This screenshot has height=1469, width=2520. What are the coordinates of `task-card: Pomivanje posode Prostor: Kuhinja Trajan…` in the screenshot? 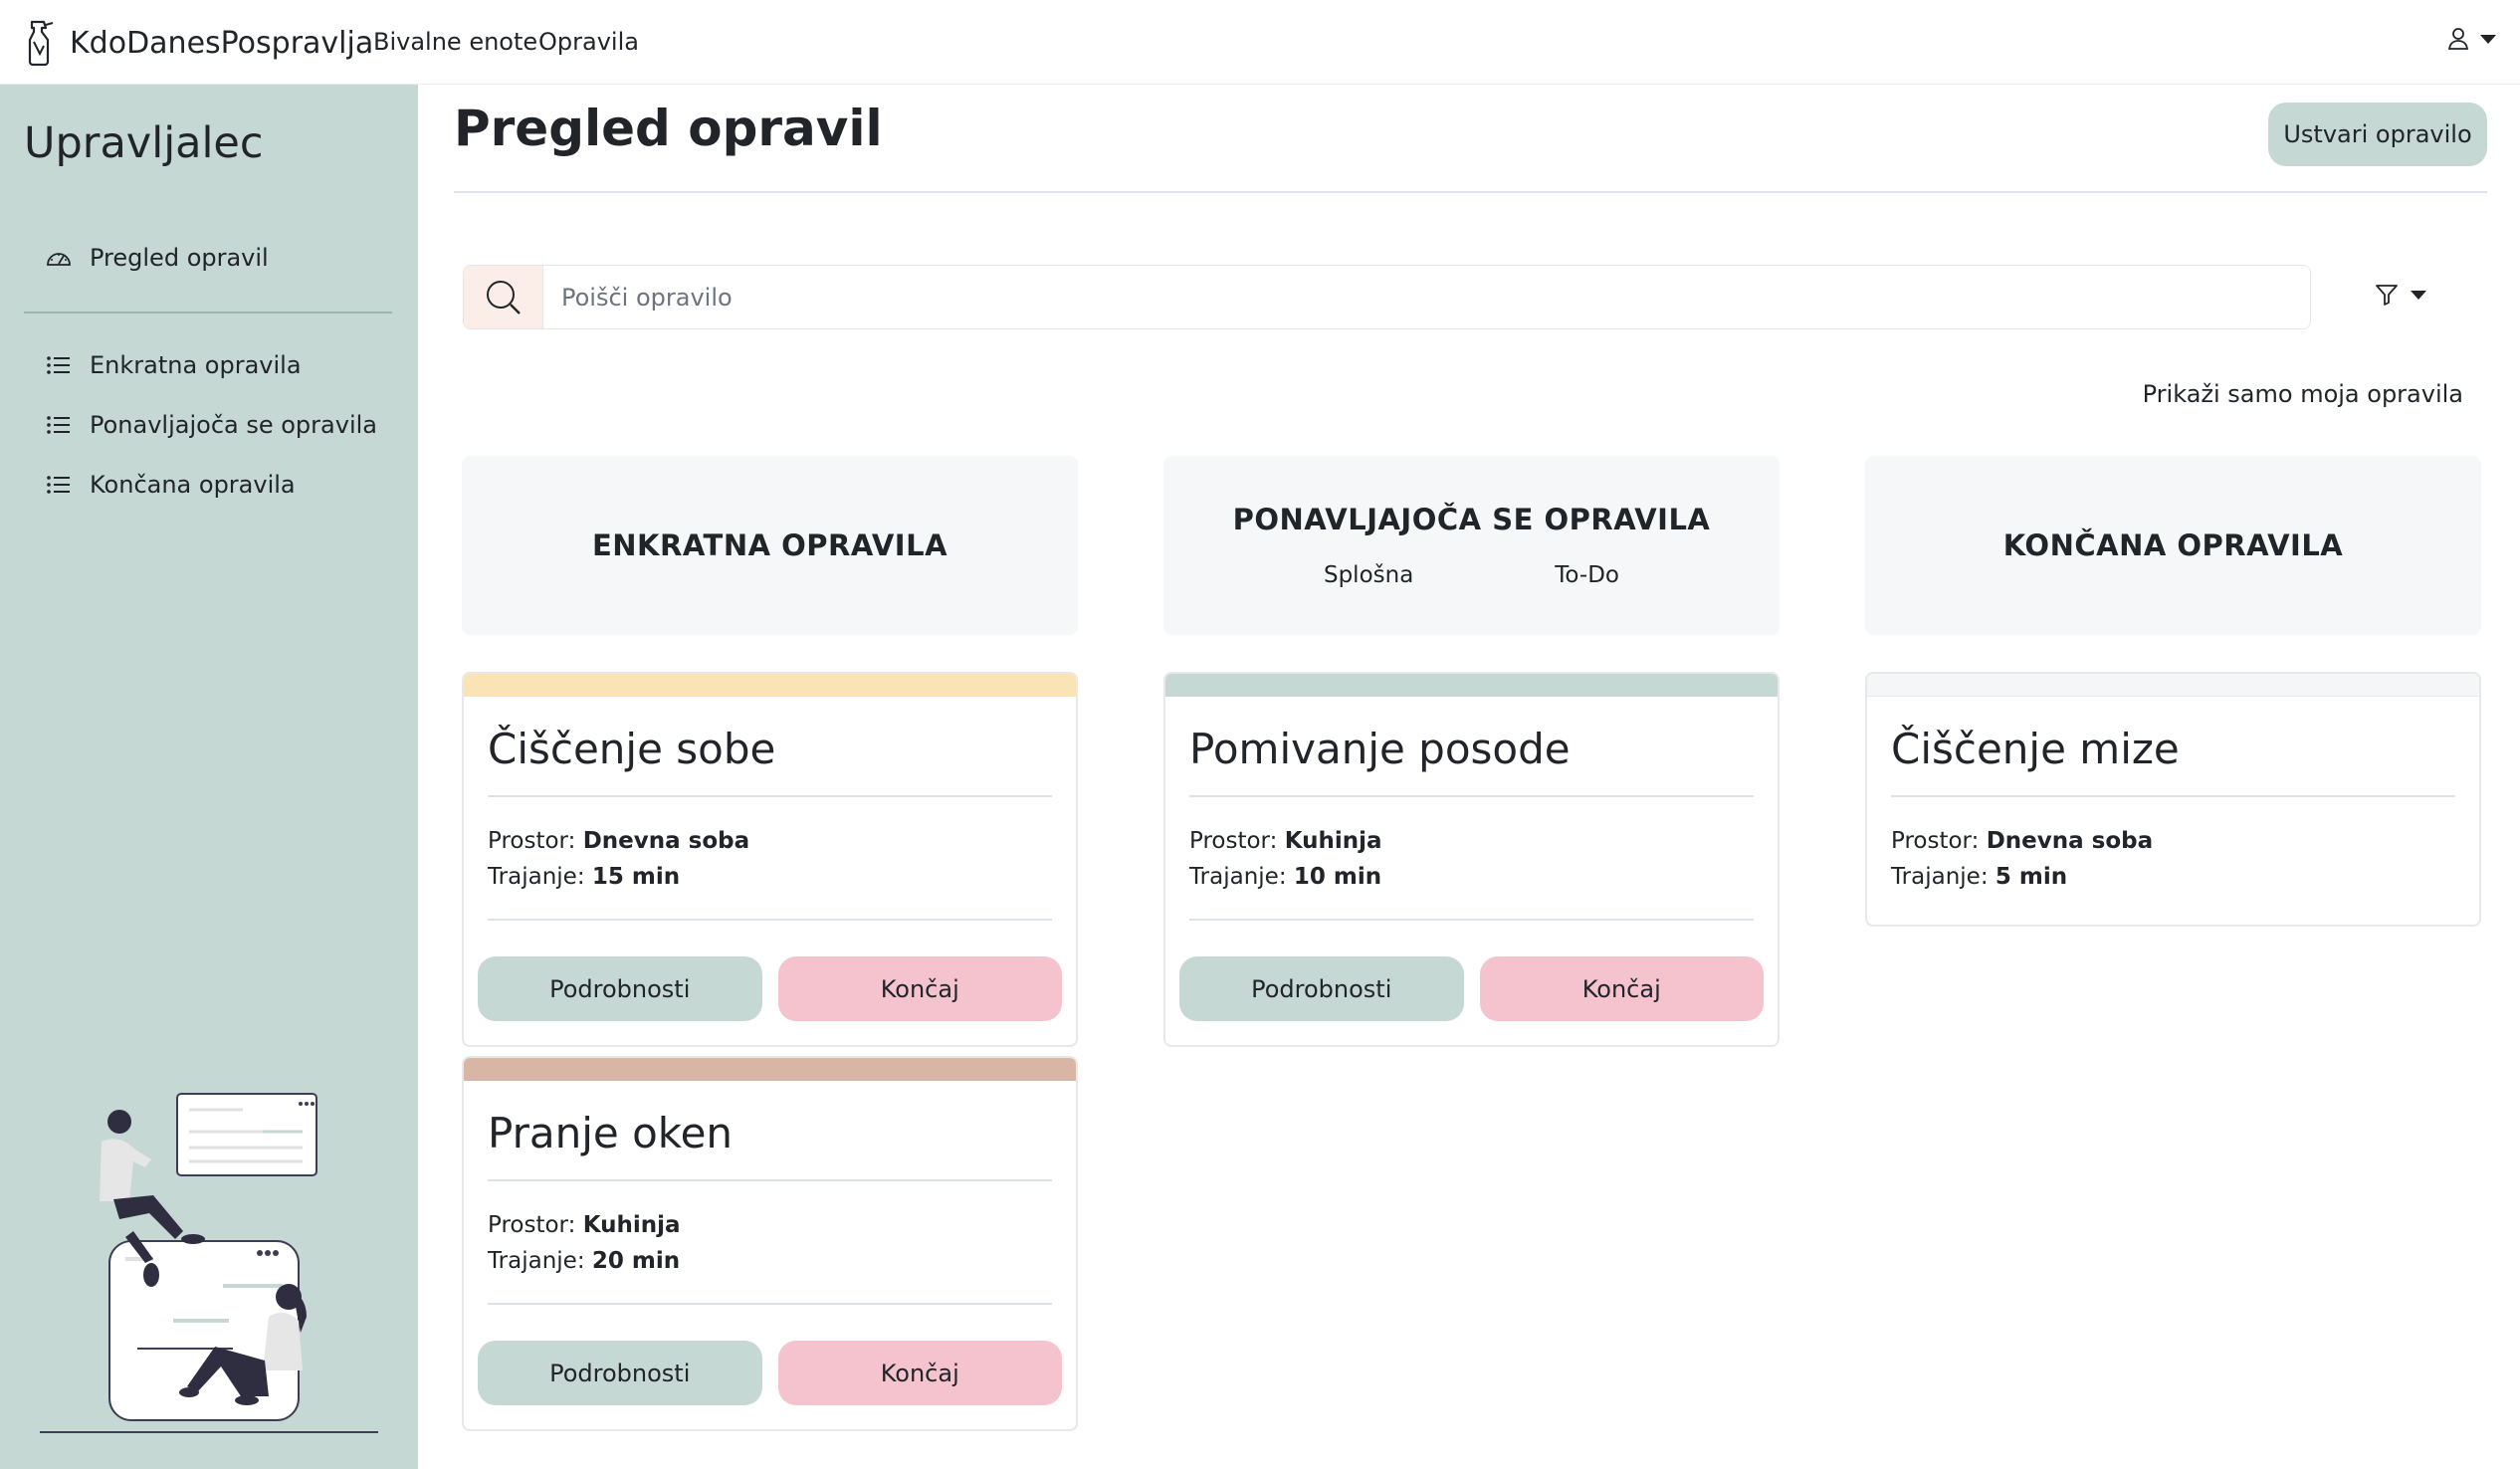 It's located at (1471, 859).